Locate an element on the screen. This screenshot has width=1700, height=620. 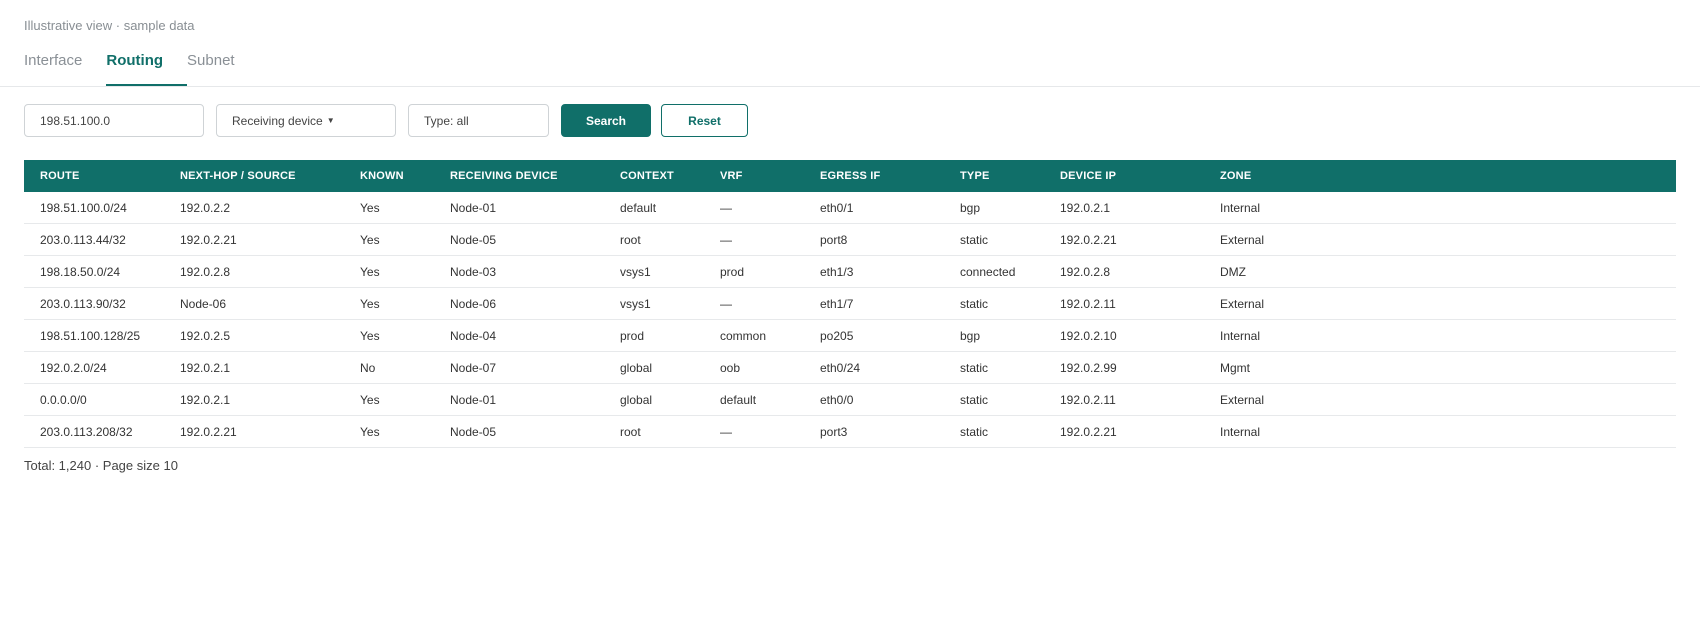
type-select-label: Type: all is located at coordinates (446, 120).